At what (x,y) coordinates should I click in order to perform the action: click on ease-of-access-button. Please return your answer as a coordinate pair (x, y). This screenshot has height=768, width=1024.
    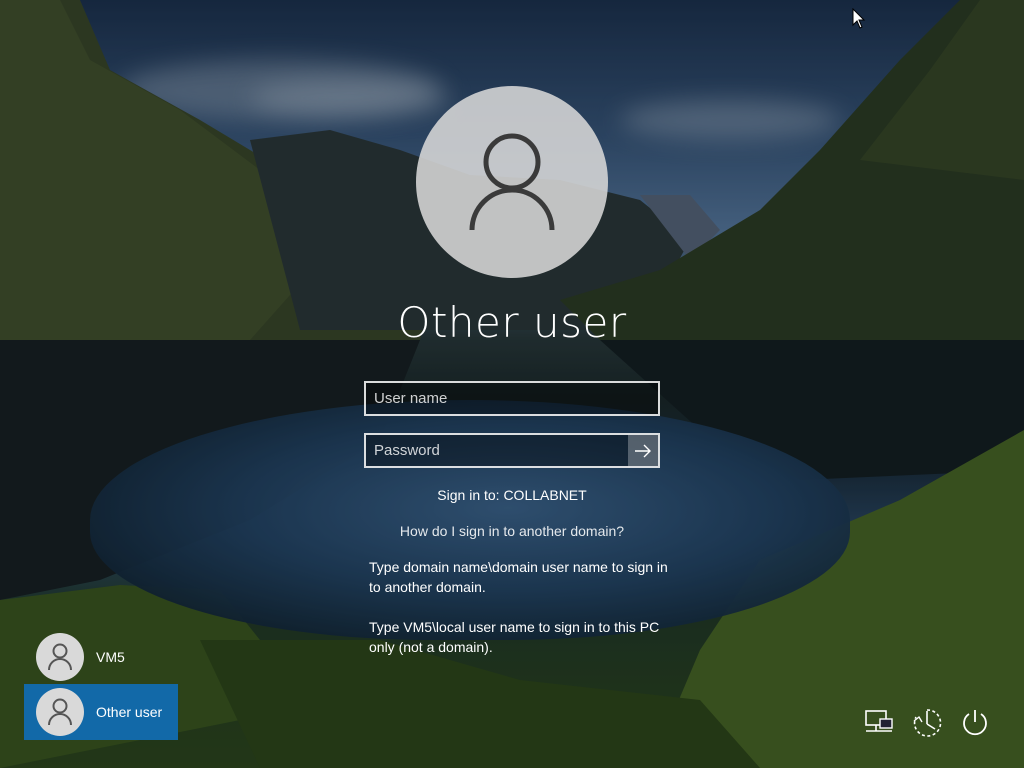
    Looking at the image, I should click on (927, 723).